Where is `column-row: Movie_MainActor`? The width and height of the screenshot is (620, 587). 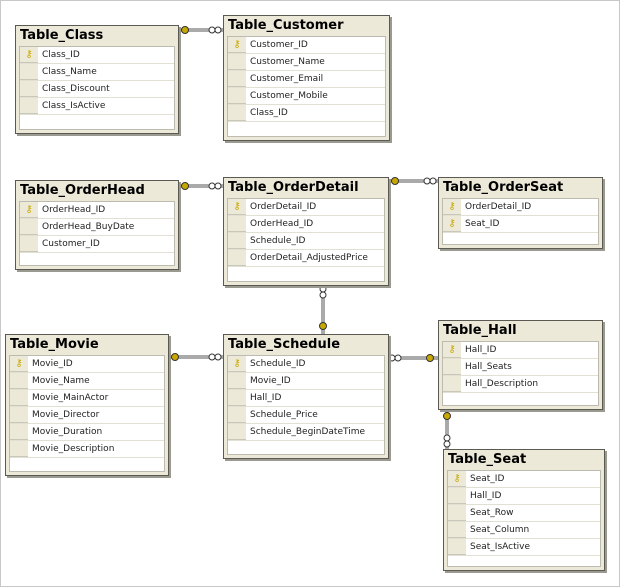
column-row: Movie_MainActor is located at coordinates (87, 398).